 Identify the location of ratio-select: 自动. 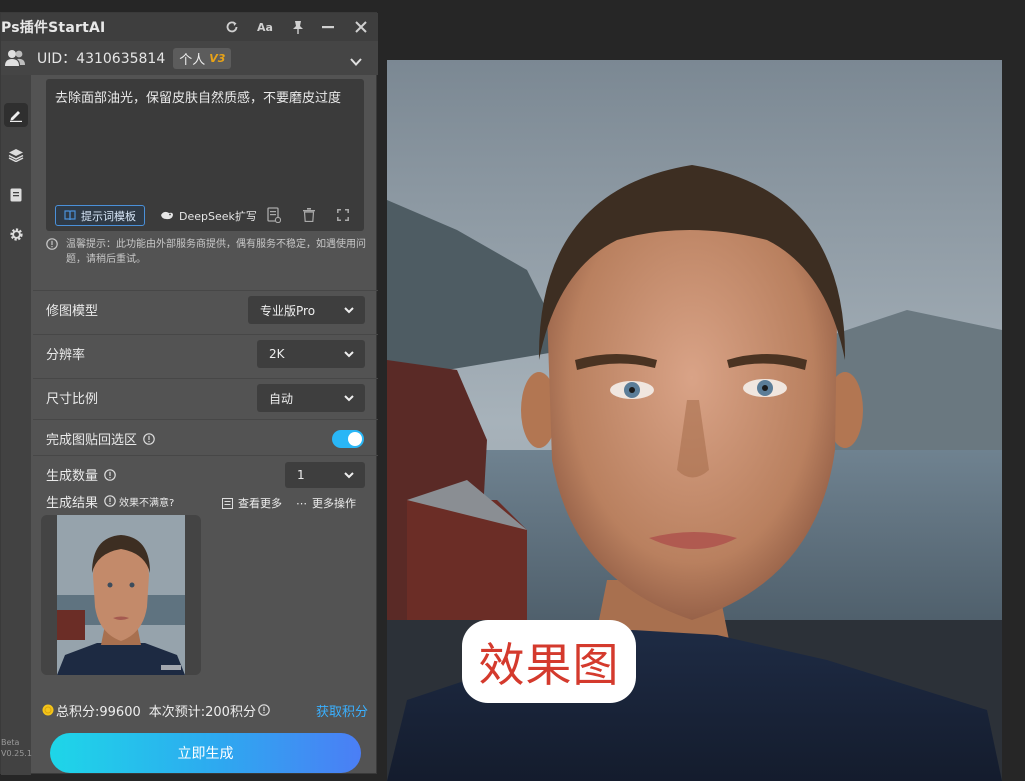
(311, 398).